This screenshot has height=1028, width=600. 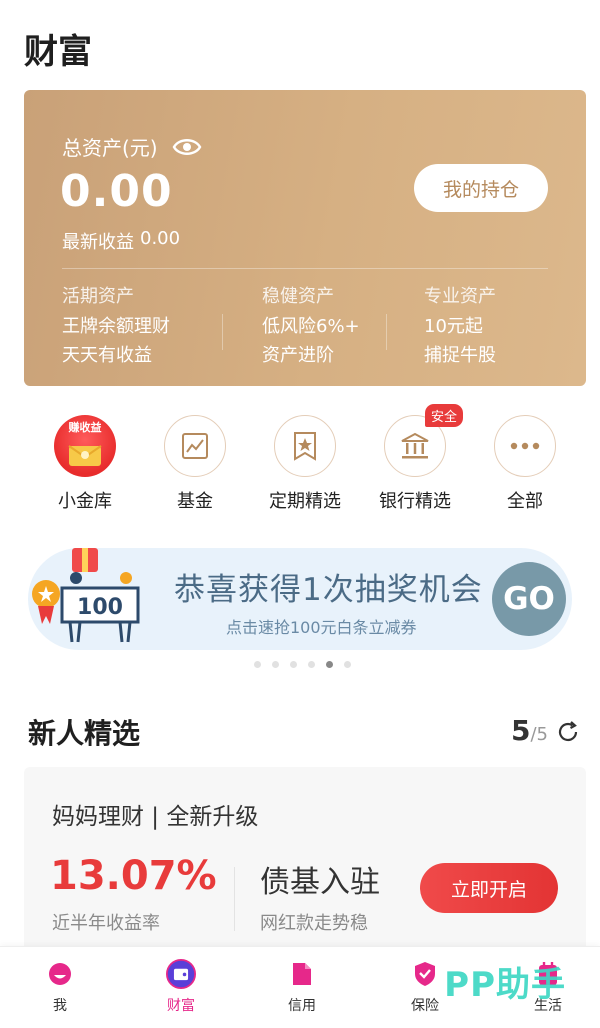 What do you see at coordinates (423, 440) in the screenshot?
I see `bank-icon: 安全` at bounding box center [423, 440].